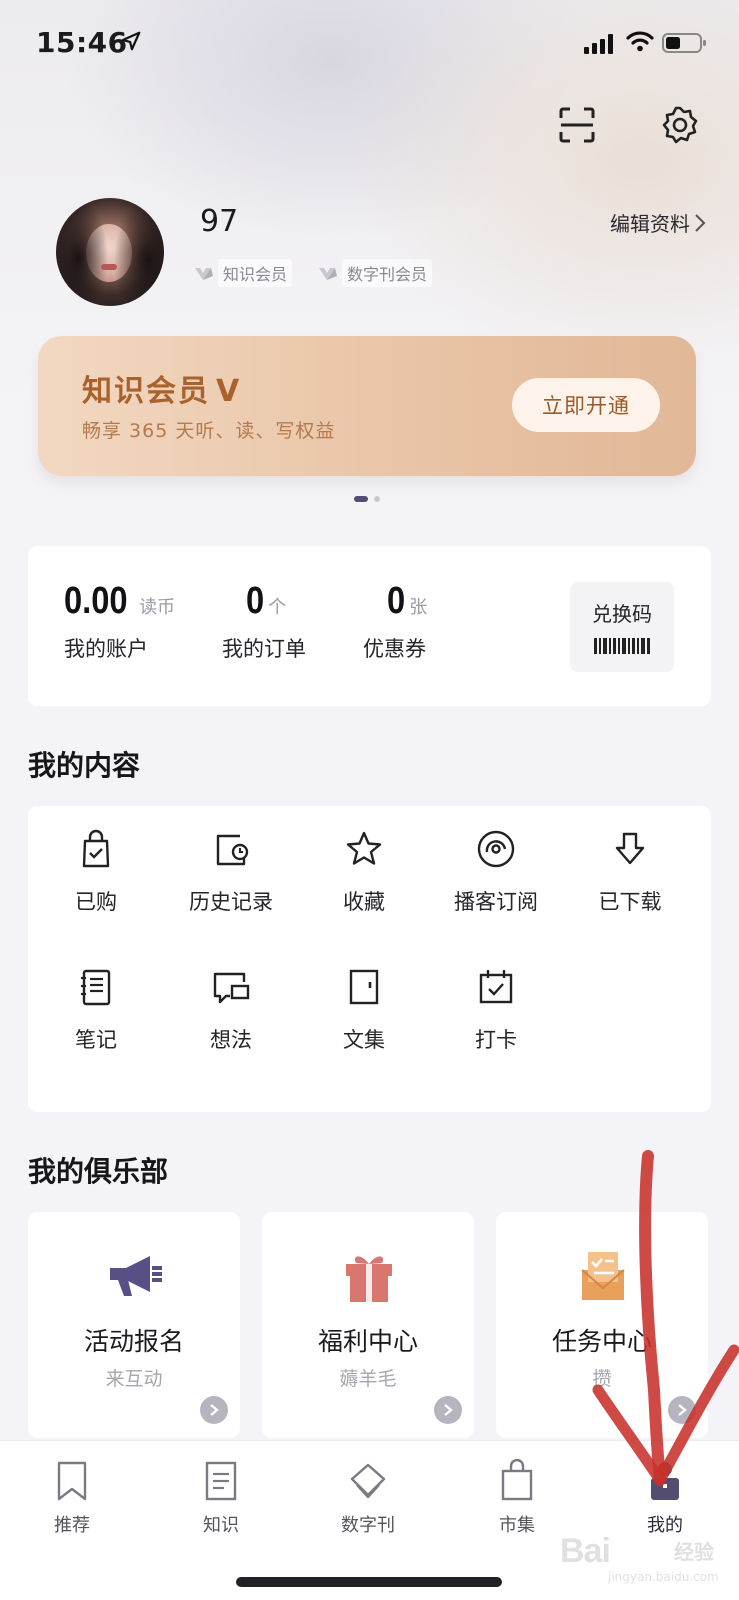  Describe the element at coordinates (134, 1325) in the screenshot. I see `club-card-events: 活动报名 来互动` at that location.